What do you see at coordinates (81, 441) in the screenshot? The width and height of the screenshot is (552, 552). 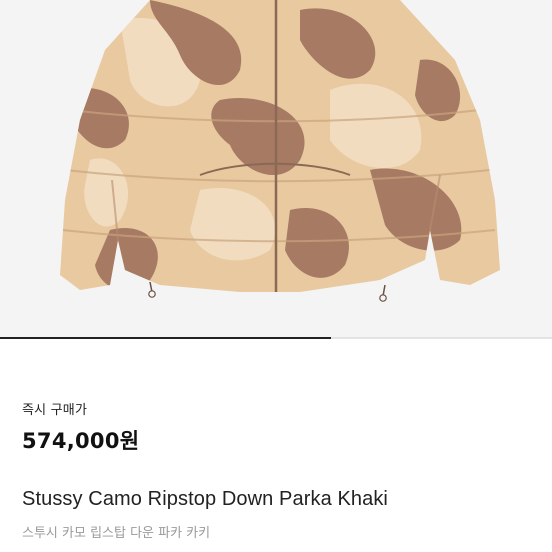 I see `price: 574,000원` at bounding box center [81, 441].